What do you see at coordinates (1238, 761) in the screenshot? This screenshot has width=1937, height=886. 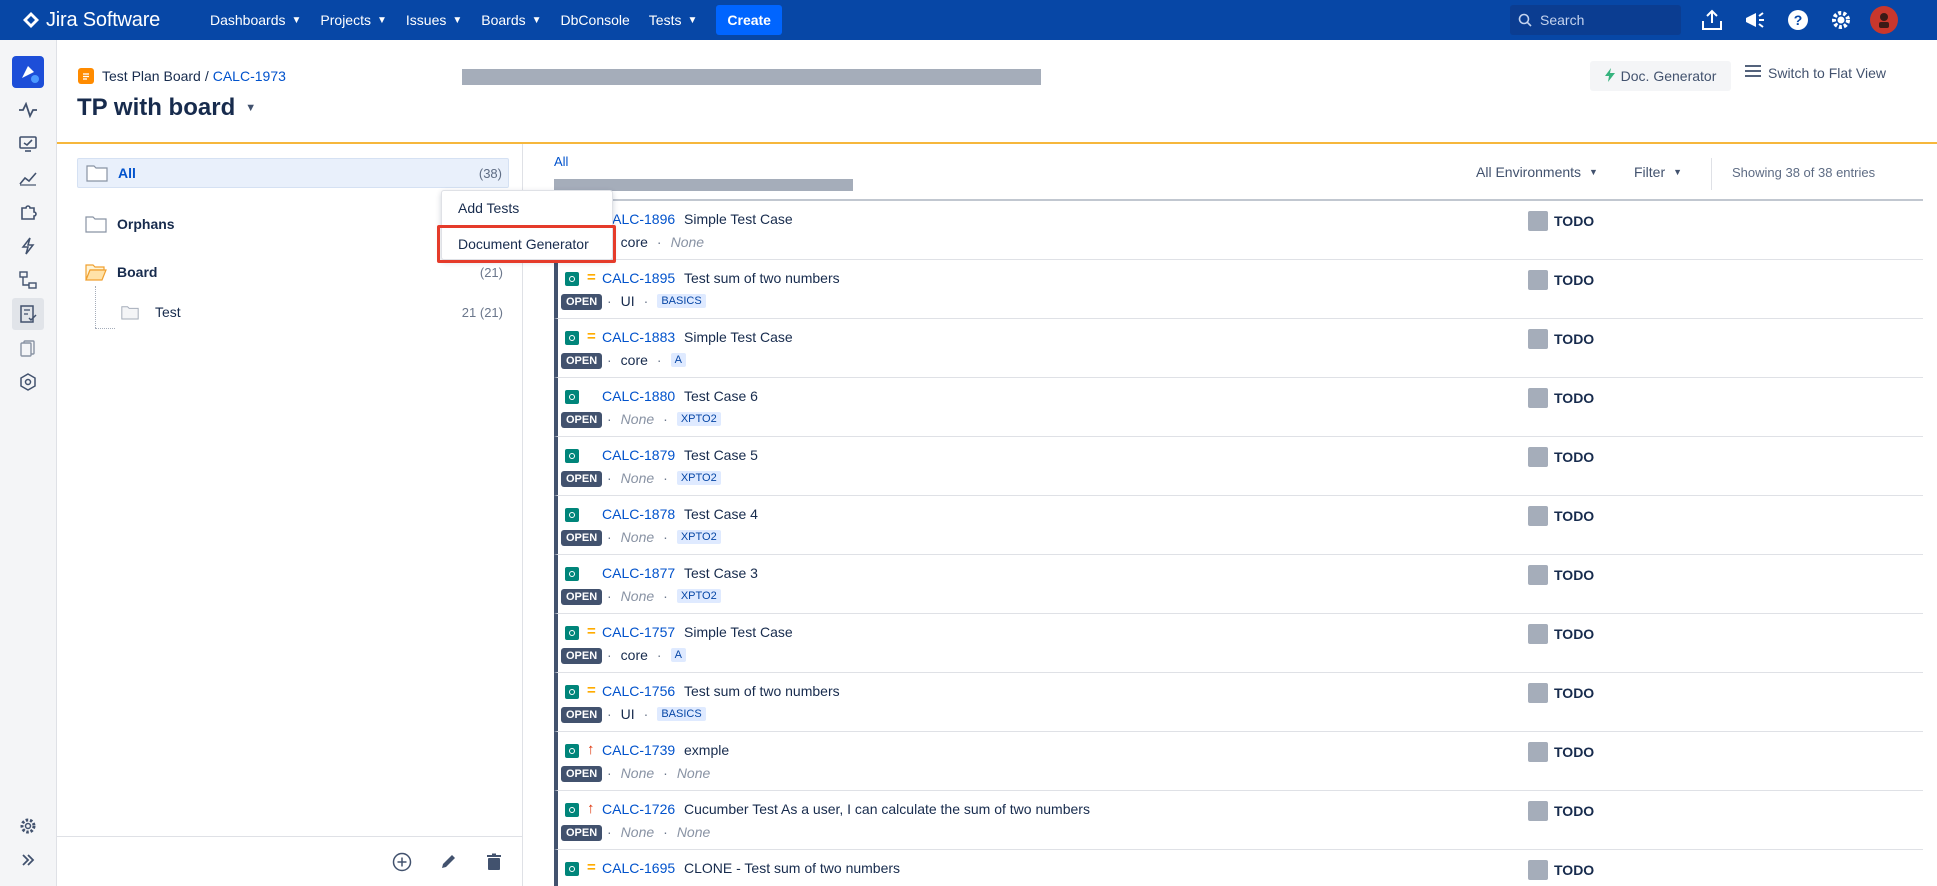 I see `test-row: ↑ CALC-1739 exmple OPEN · None · None TODO` at bounding box center [1238, 761].